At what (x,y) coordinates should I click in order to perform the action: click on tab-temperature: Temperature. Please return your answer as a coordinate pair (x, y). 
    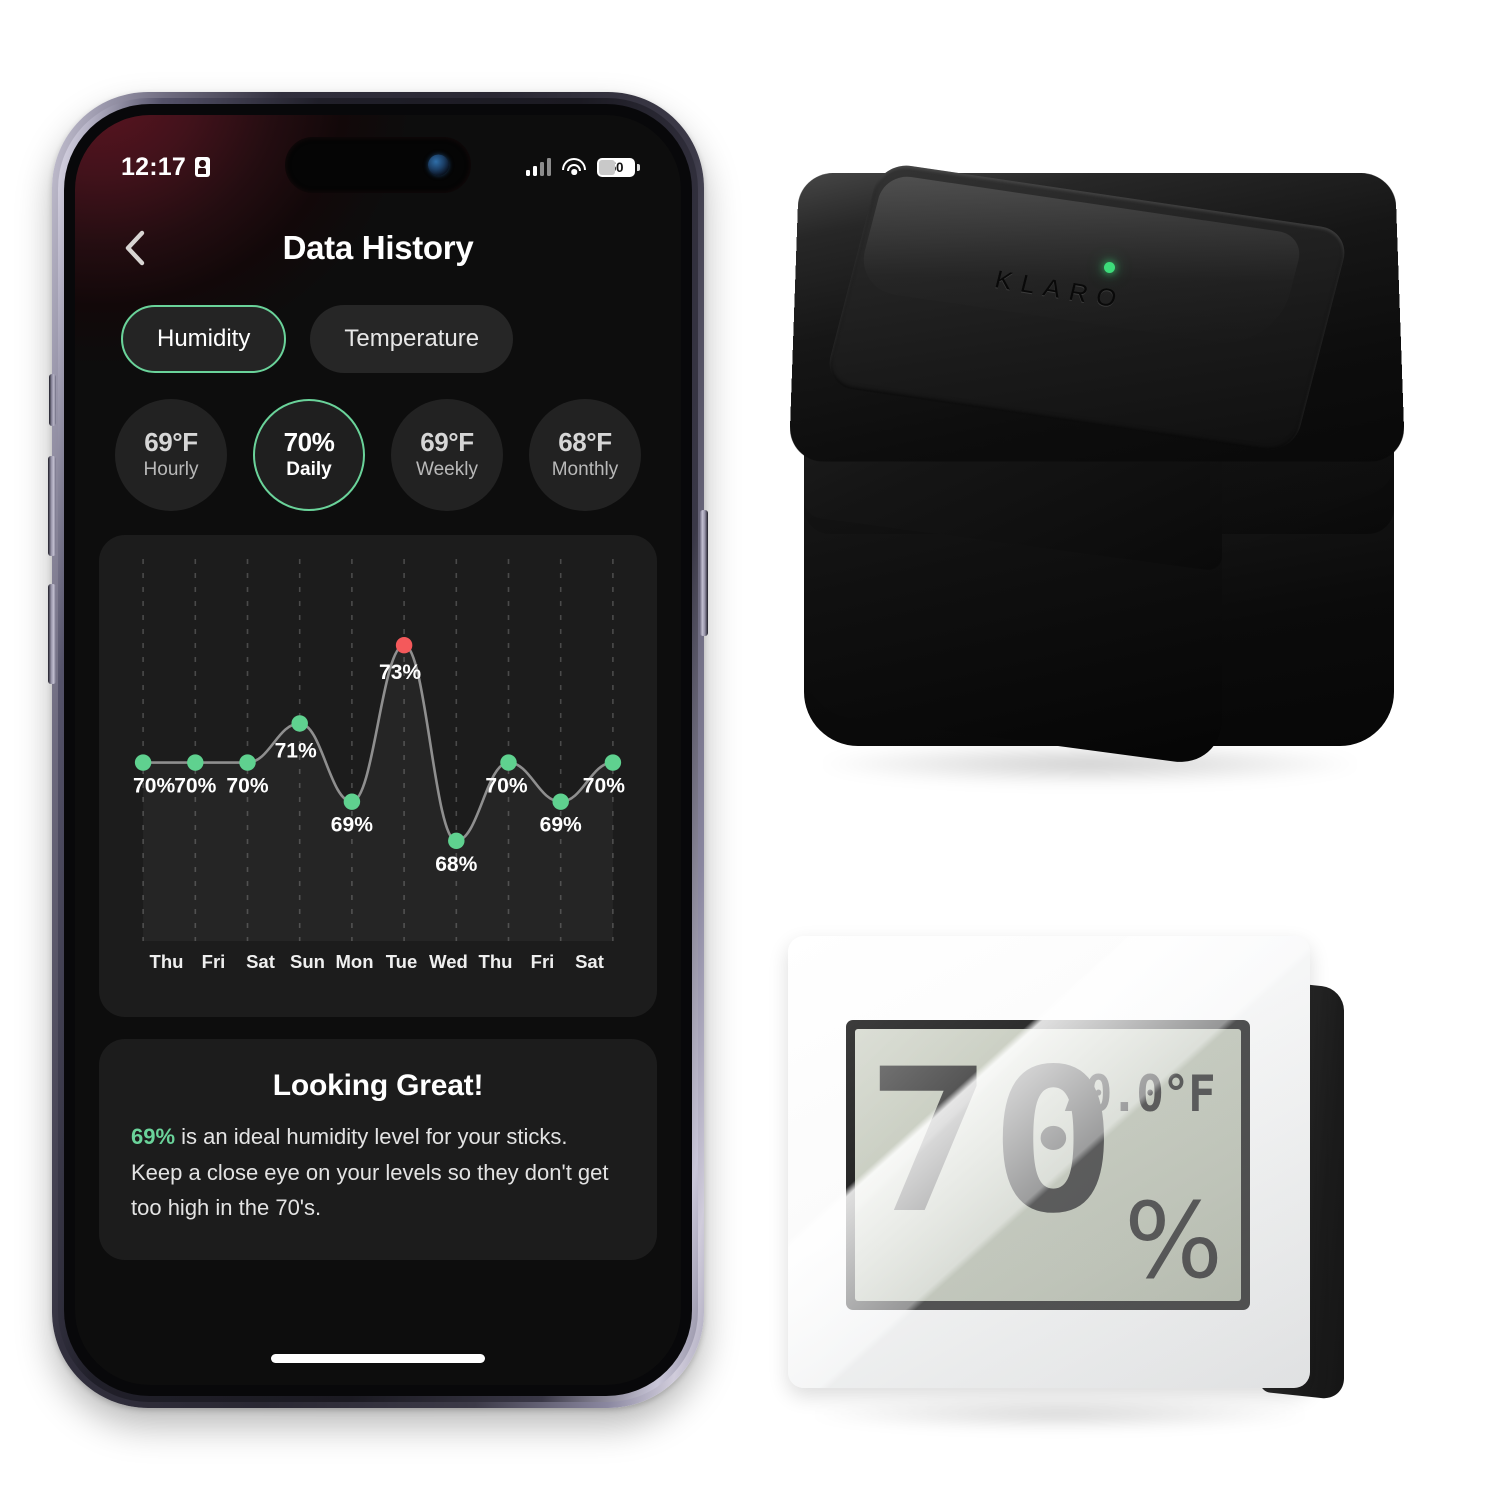
    Looking at the image, I should click on (412, 339).